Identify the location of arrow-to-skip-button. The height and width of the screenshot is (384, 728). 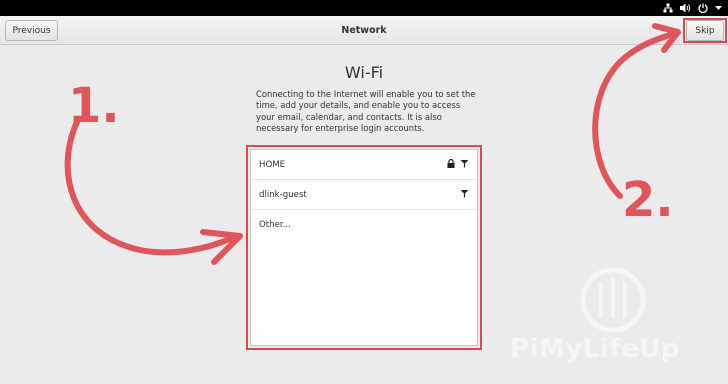
(636, 111).